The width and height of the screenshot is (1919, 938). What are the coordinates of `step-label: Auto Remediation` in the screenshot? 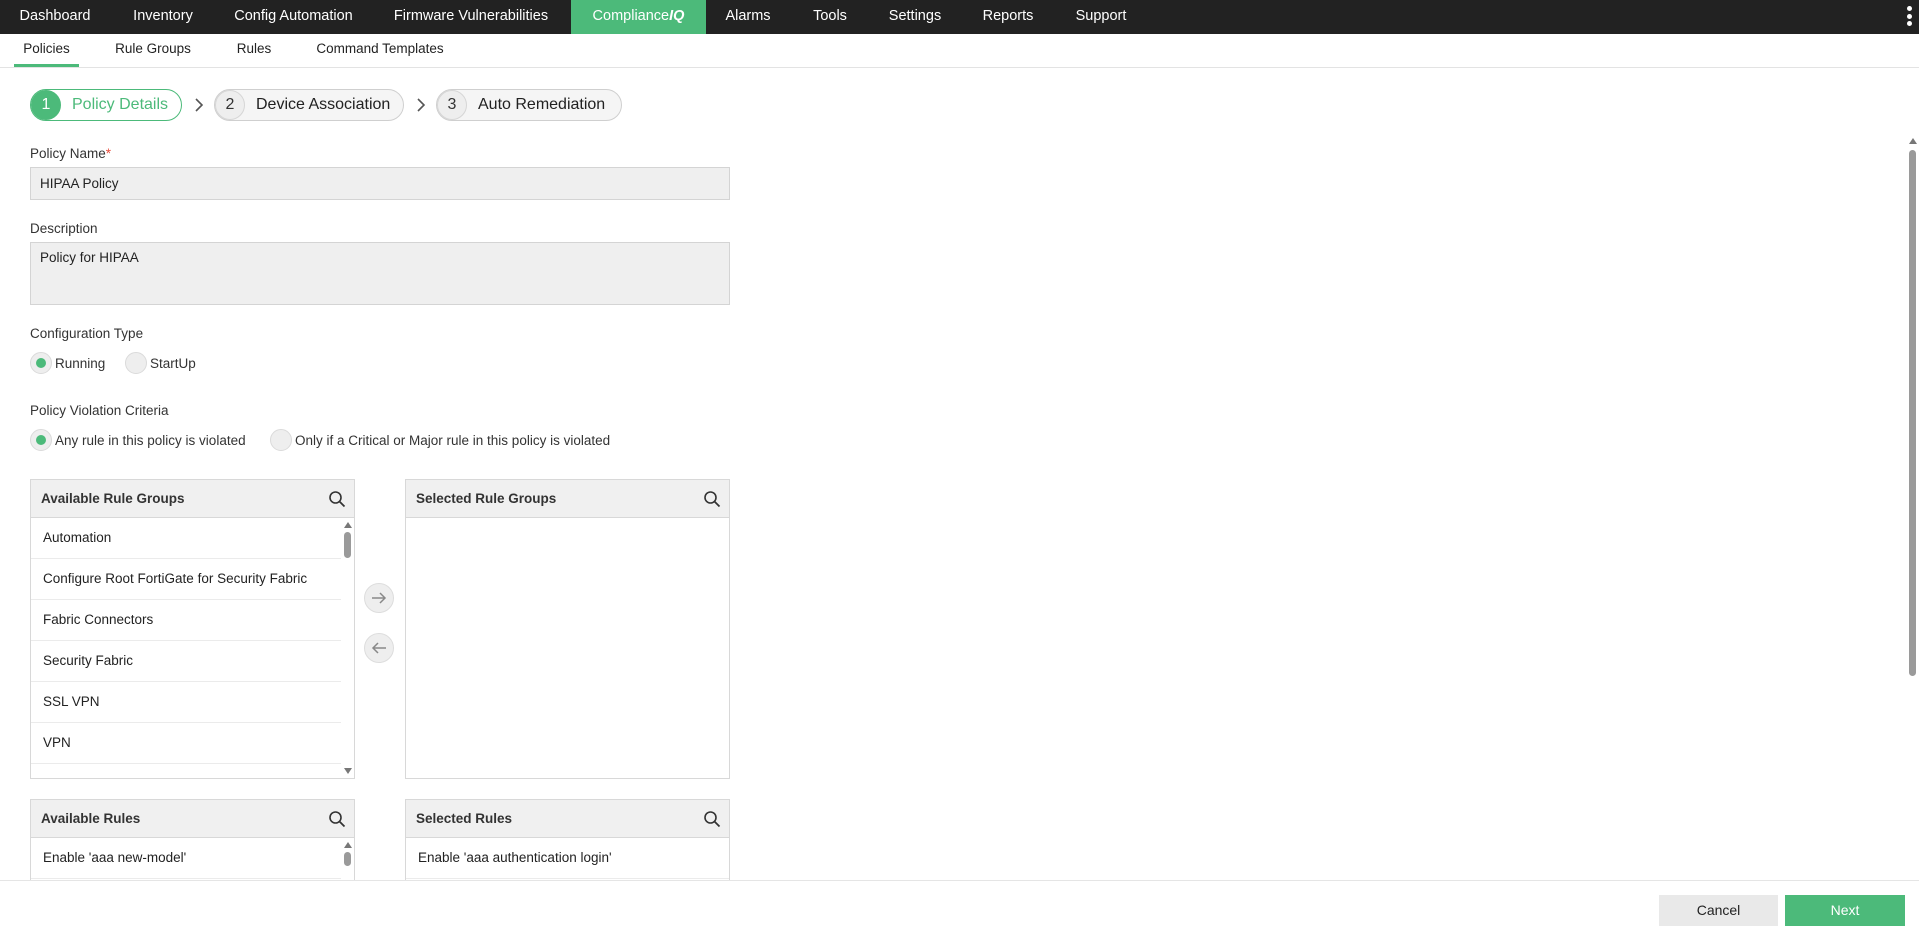 It's located at (542, 104).